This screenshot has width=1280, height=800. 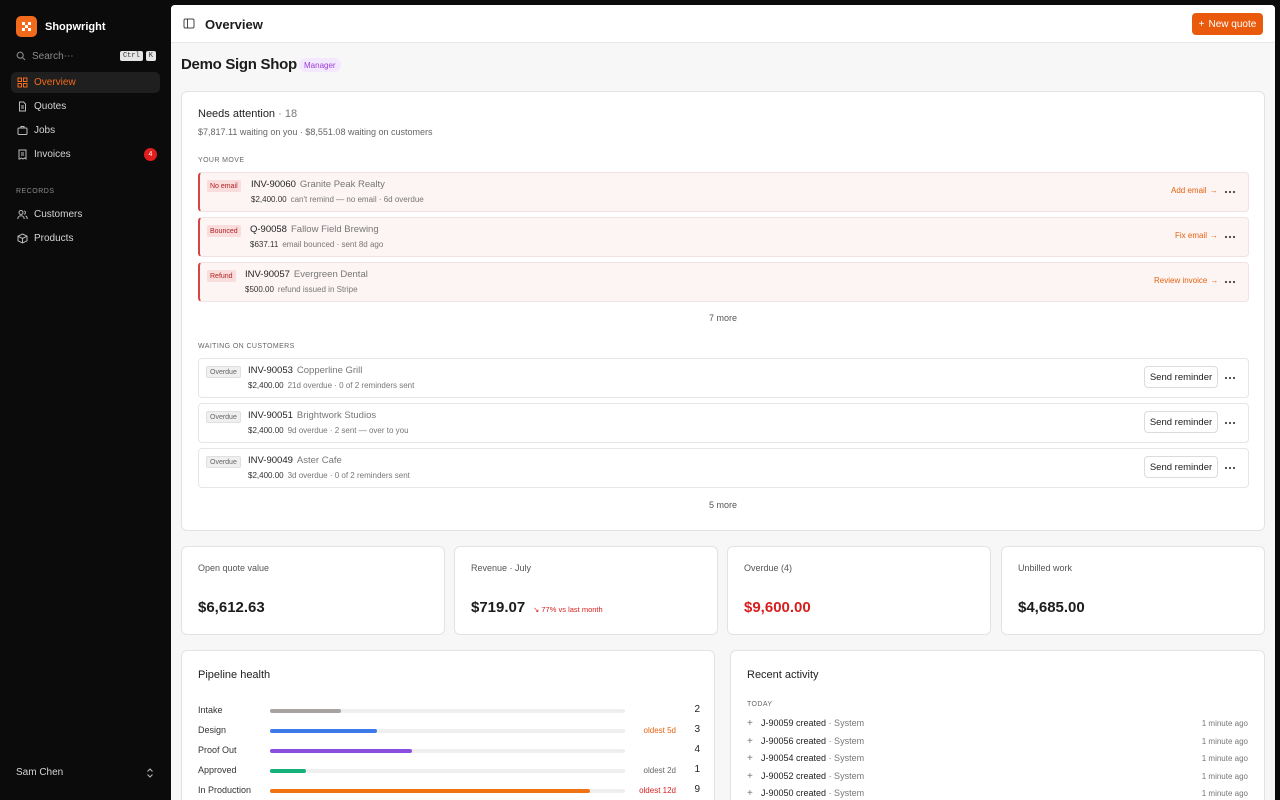 What do you see at coordinates (342, 184) in the screenshot?
I see `row-customer: Granite Peak Realty` at bounding box center [342, 184].